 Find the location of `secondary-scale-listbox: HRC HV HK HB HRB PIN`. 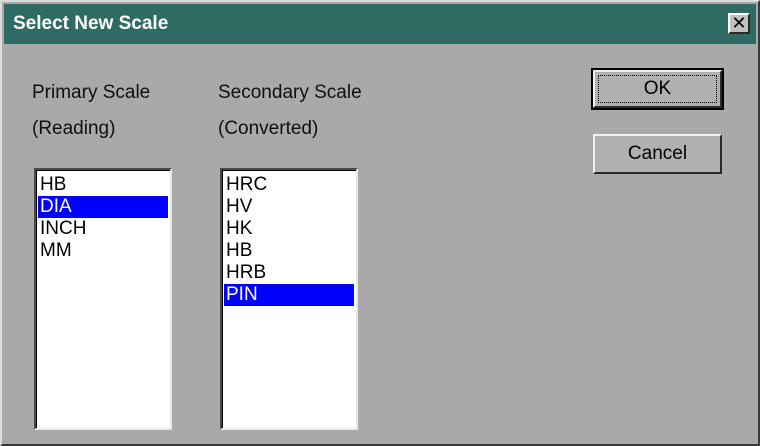

secondary-scale-listbox: HRC HV HK HB HRB PIN is located at coordinates (289, 299).